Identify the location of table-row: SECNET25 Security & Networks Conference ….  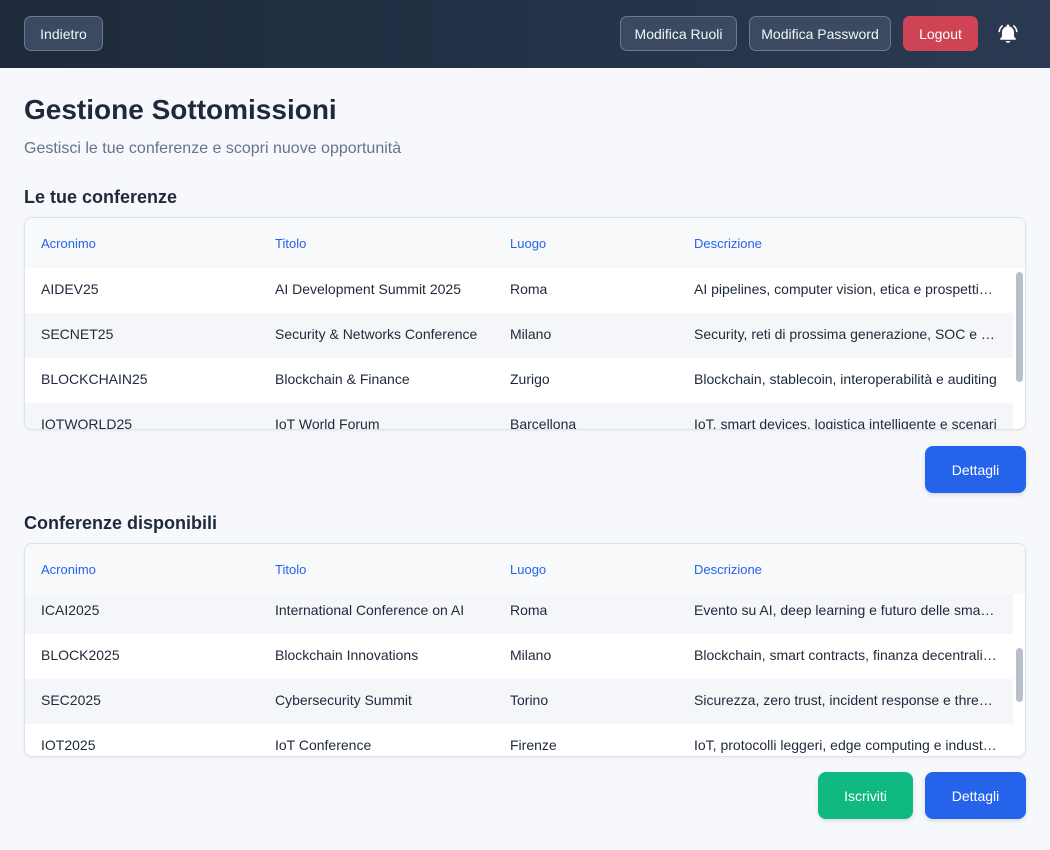
(519, 335).